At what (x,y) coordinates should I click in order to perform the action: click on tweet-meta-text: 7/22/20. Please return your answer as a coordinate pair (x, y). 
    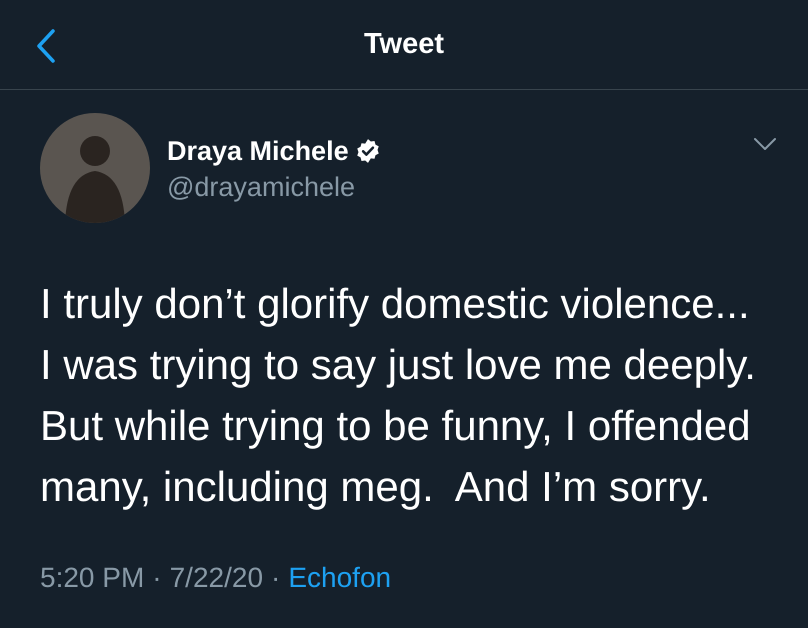
    Looking at the image, I should click on (217, 578).